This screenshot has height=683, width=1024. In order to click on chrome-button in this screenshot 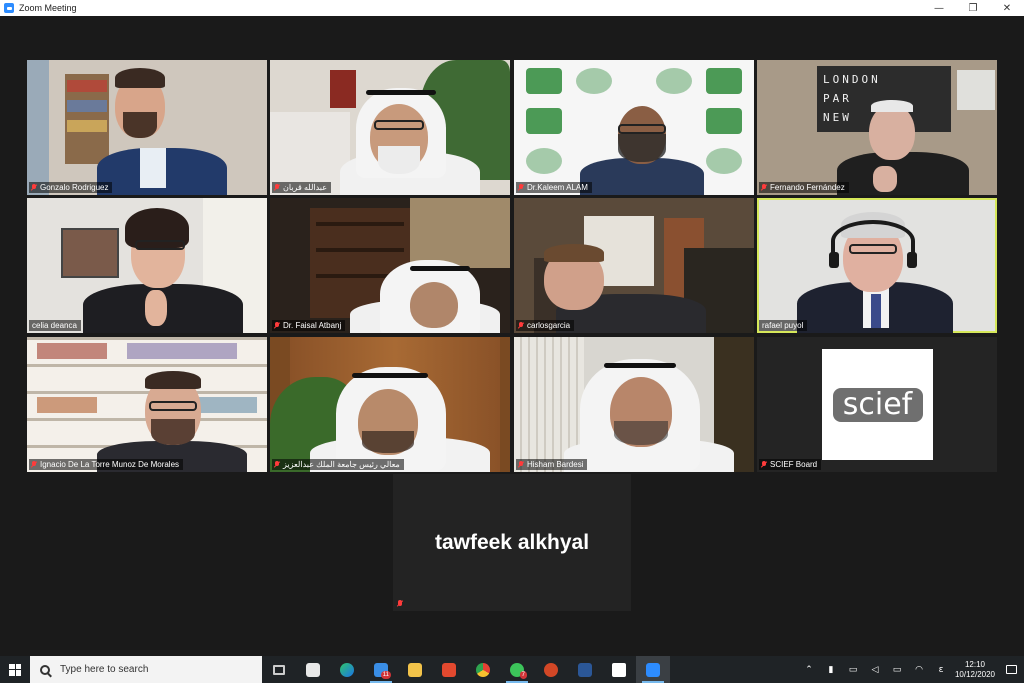, I will do `click(483, 669)`.